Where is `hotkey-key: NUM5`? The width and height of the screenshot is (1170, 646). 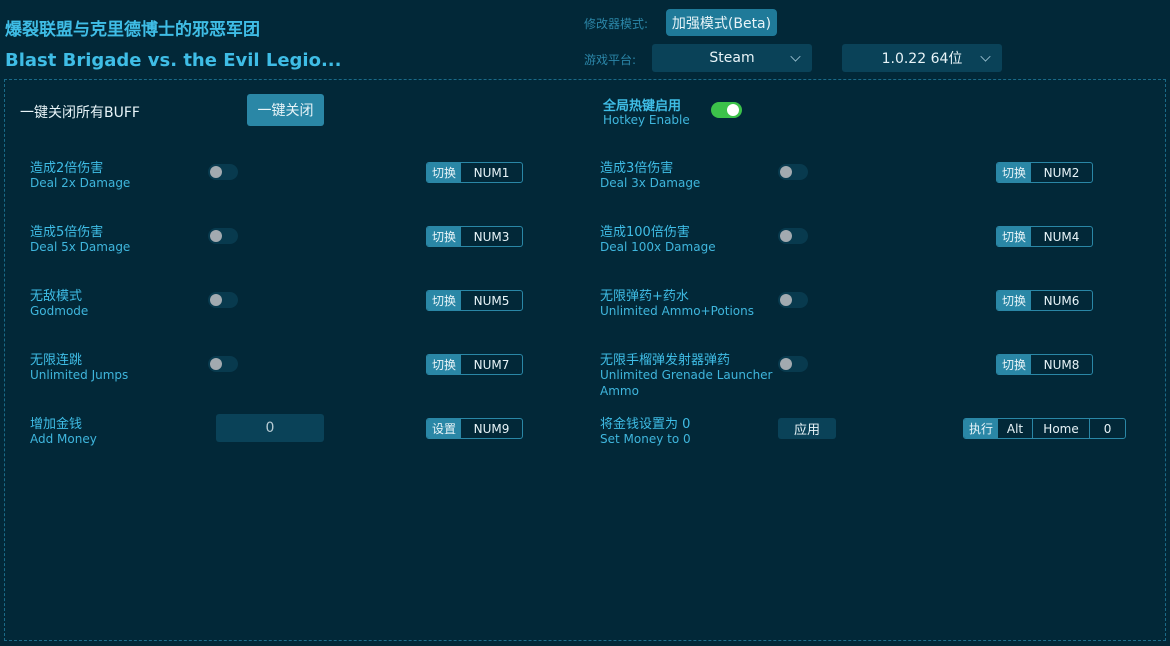 hotkey-key: NUM5 is located at coordinates (491, 300).